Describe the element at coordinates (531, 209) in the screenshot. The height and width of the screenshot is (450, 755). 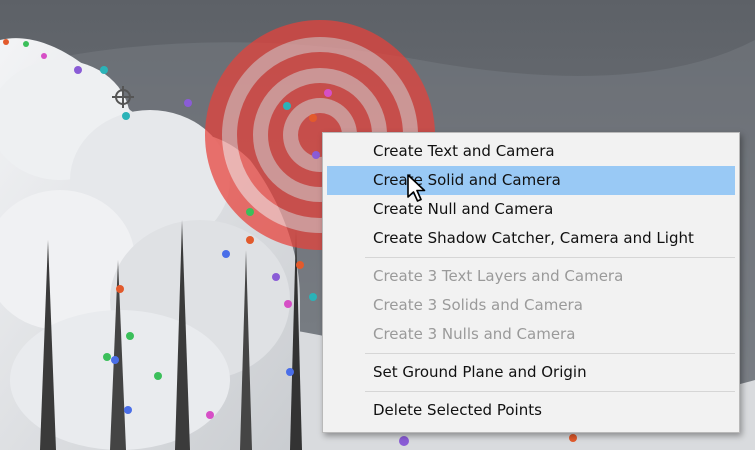
I see `menu-item-create-null-and-camera: Create Null and Camera` at that location.